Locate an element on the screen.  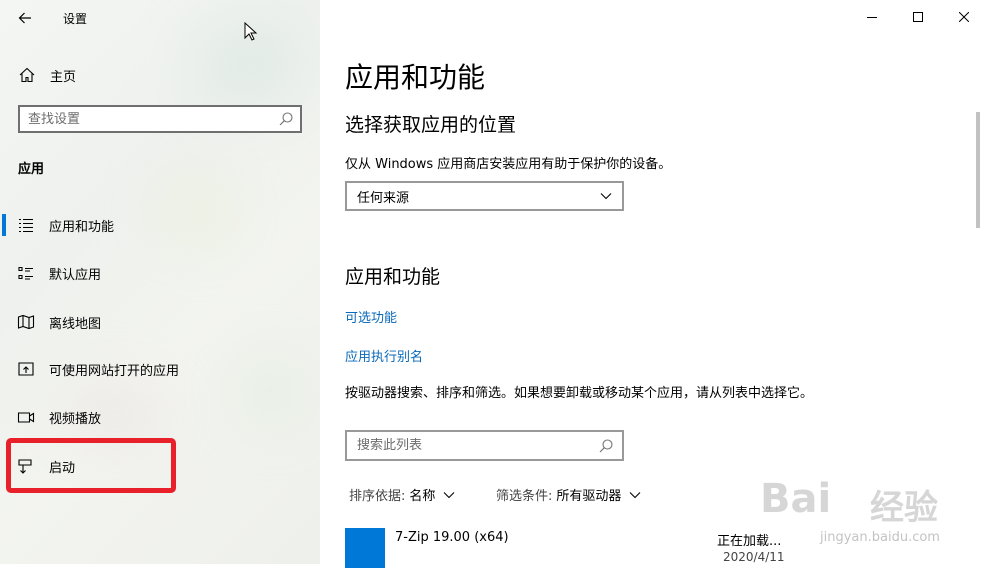
app-date: 2020/4/11 is located at coordinates (754, 557).